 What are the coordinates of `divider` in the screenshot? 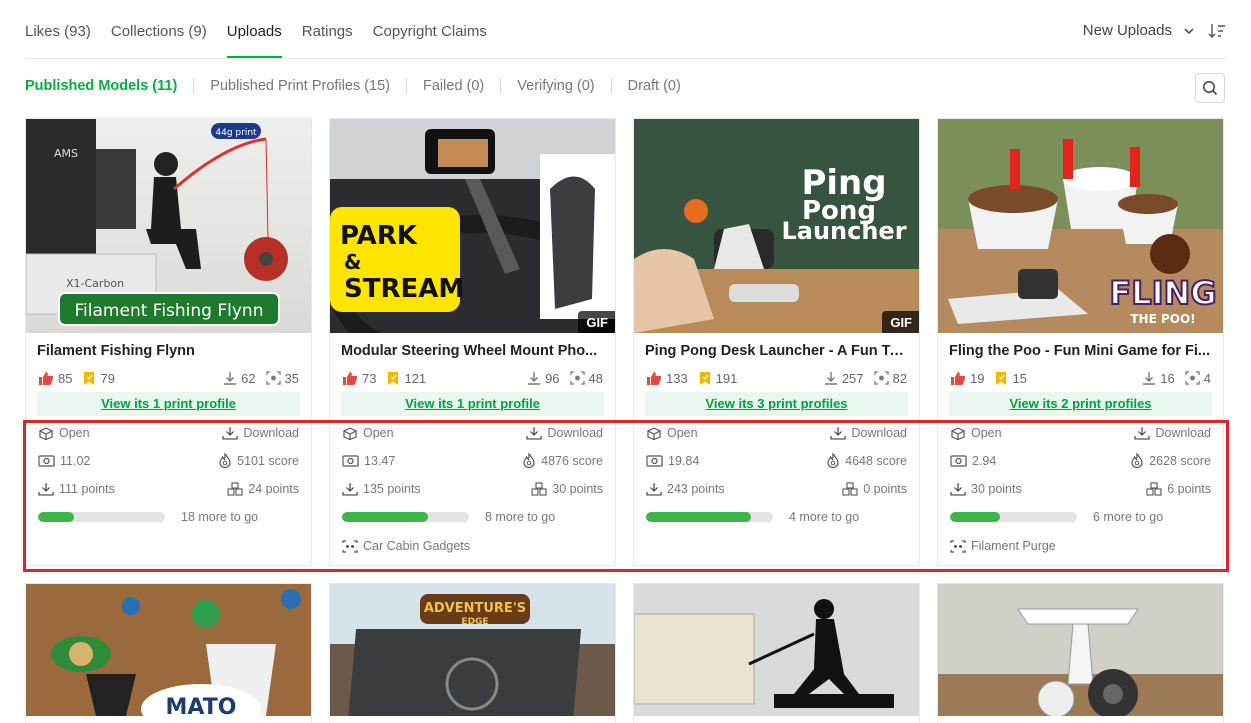 It's located at (194, 86).